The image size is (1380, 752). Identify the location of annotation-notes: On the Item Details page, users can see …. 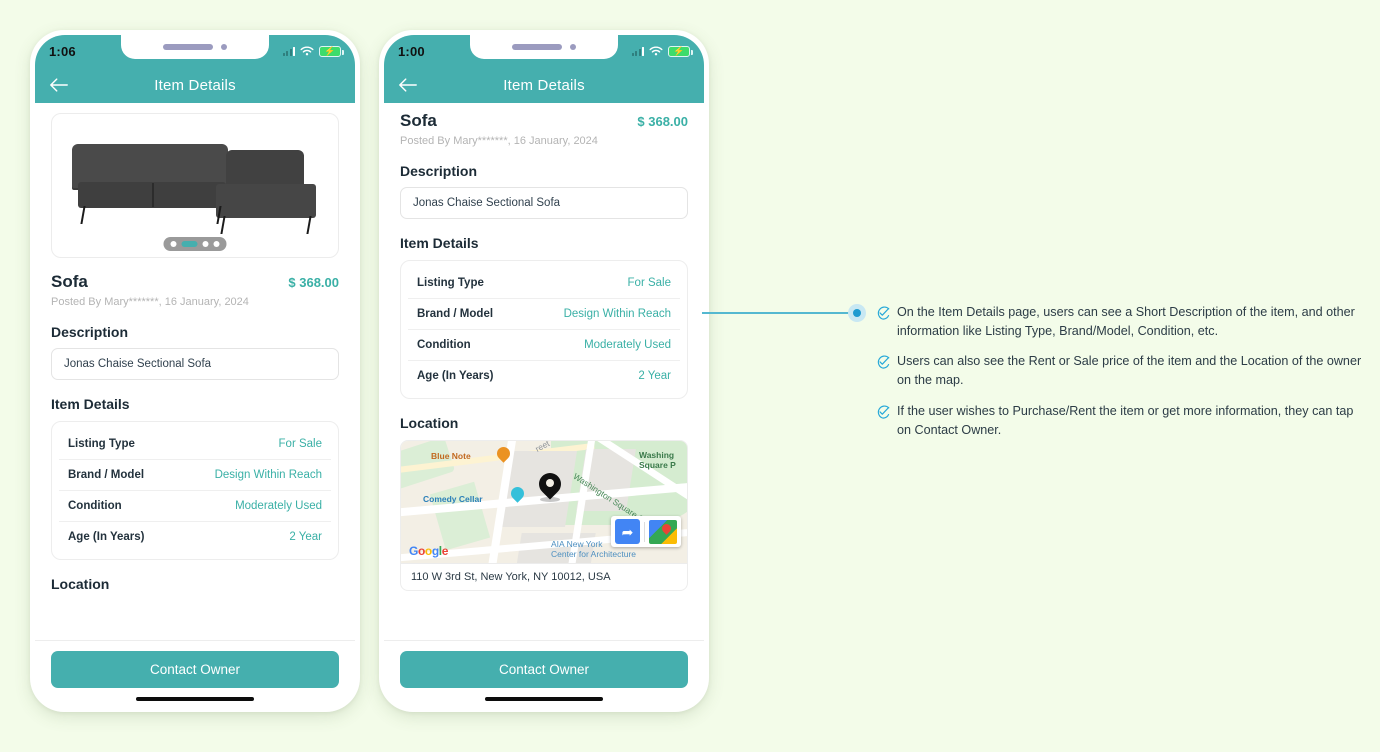
(1122, 371).